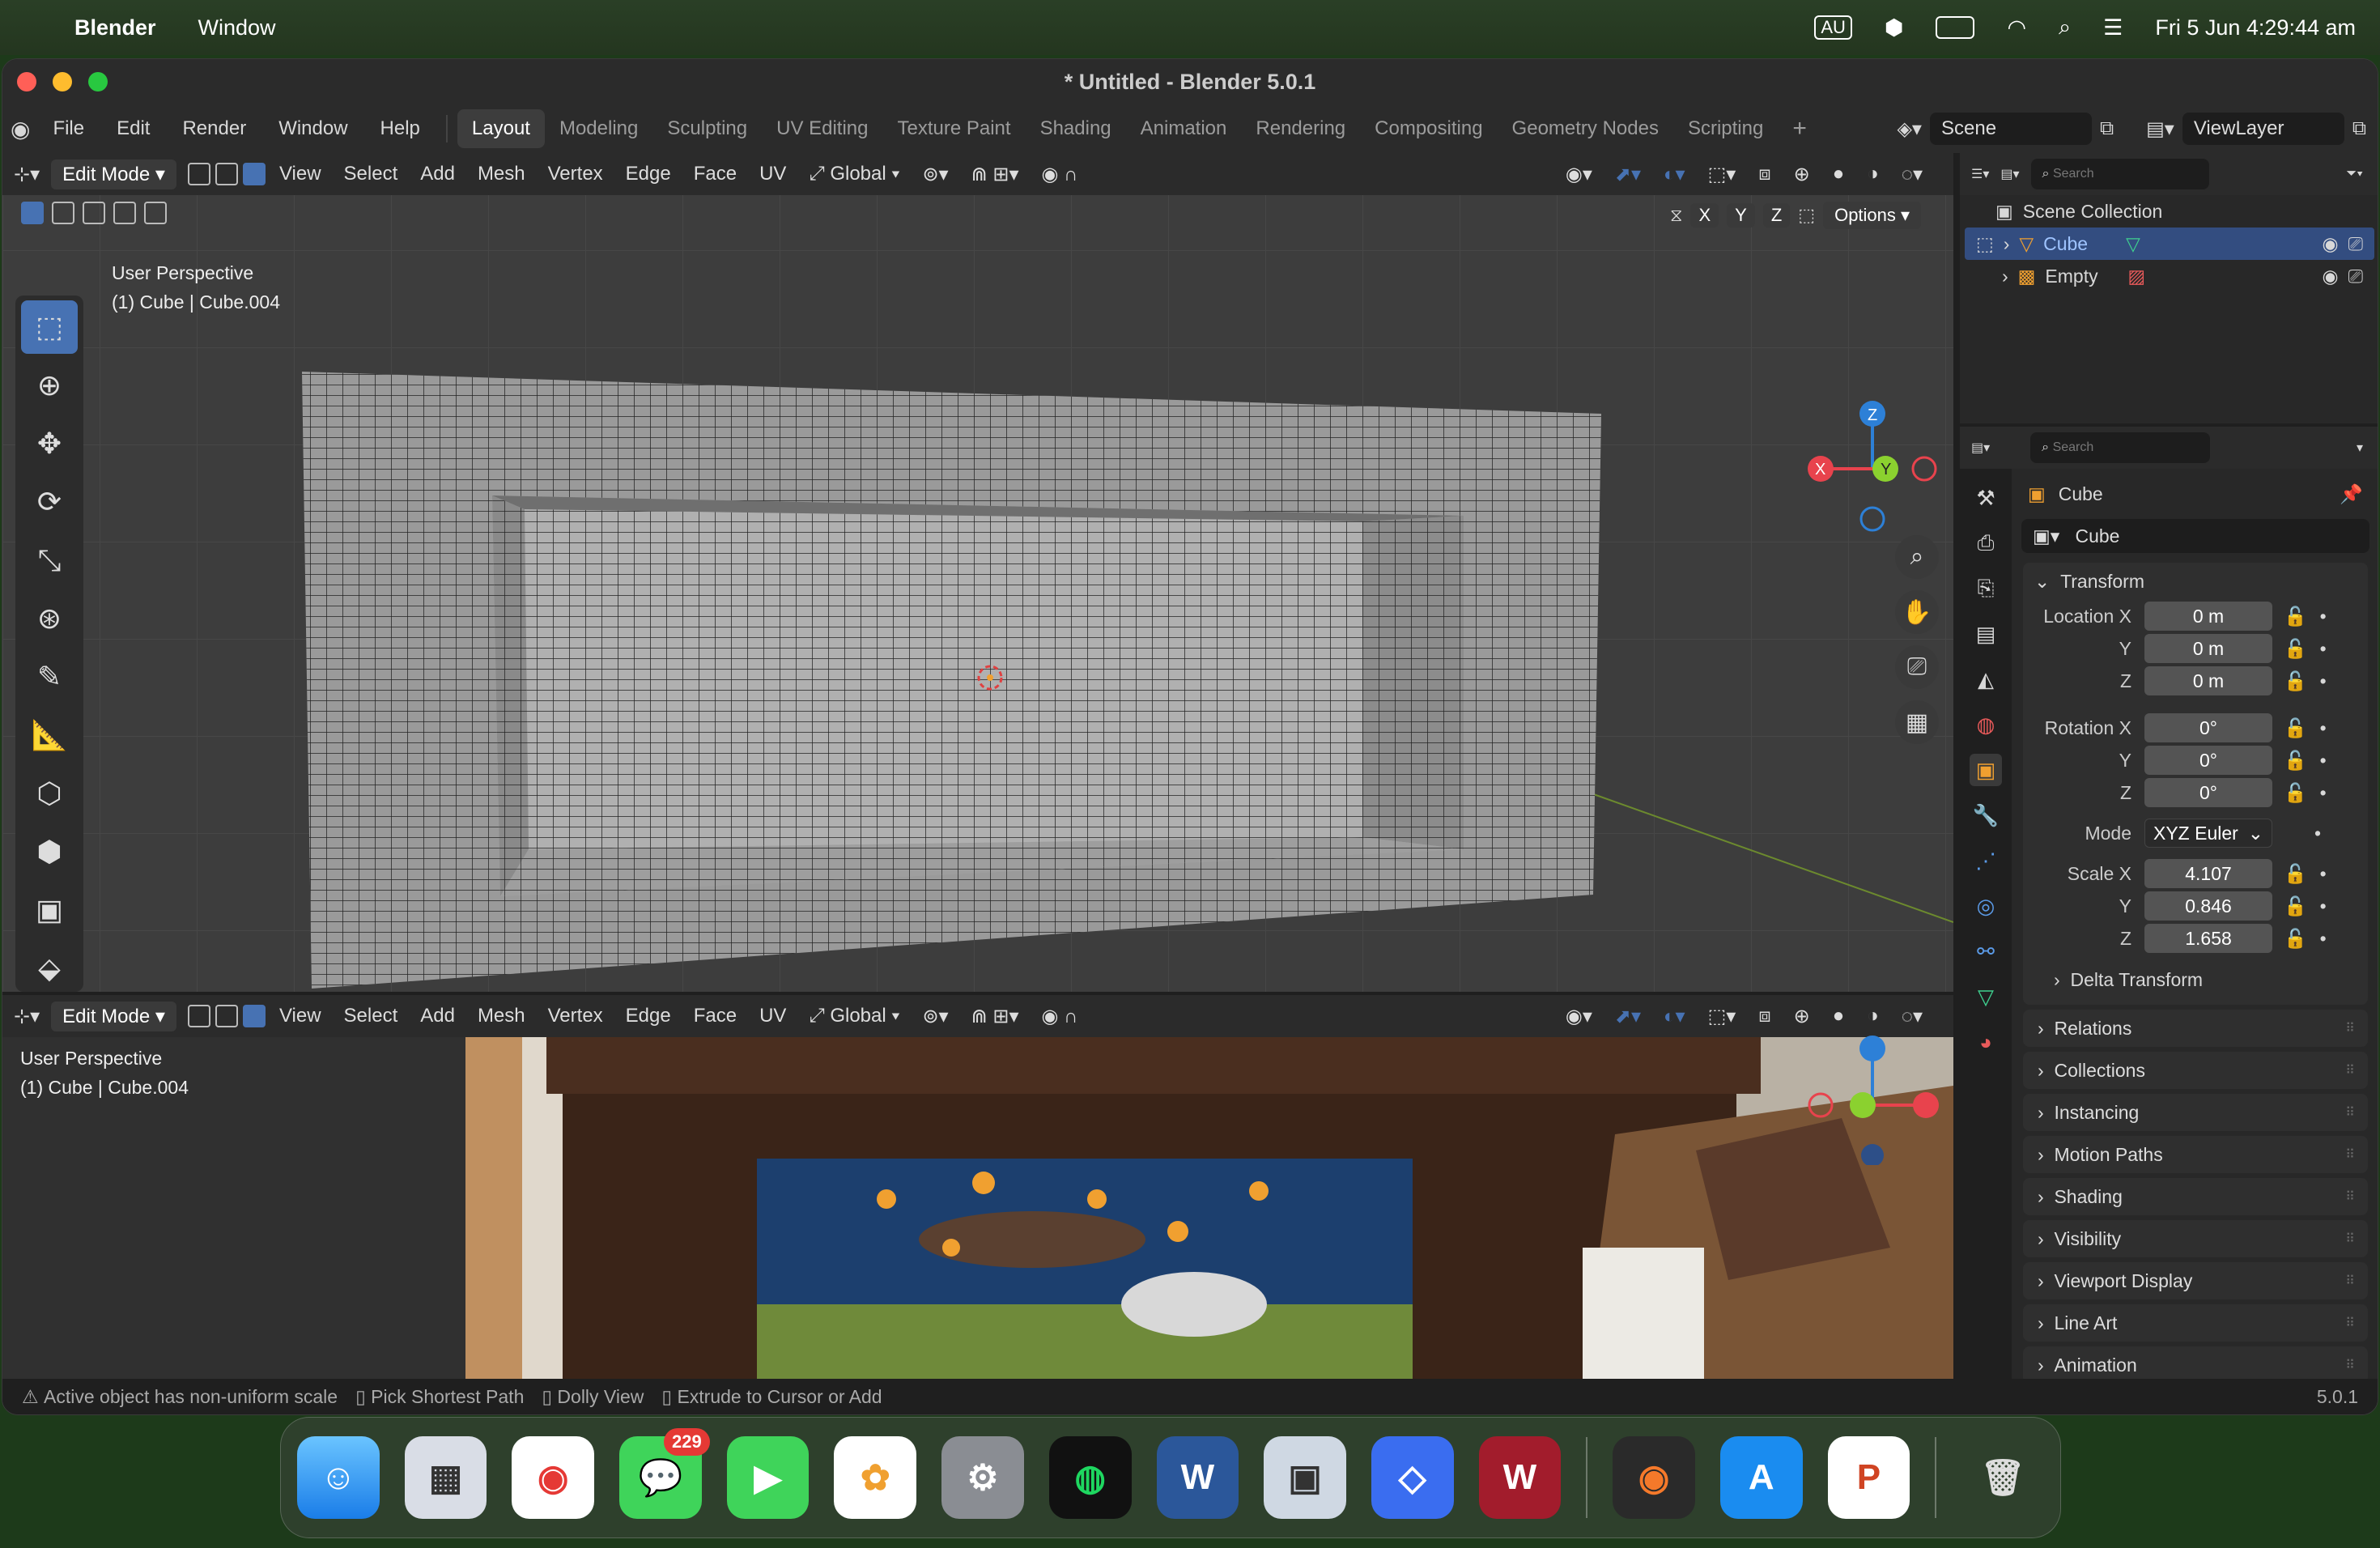 Image resolution: width=2380 pixels, height=1548 pixels. Describe the element at coordinates (214, 128) in the screenshot. I see `menu-render: Render` at that location.